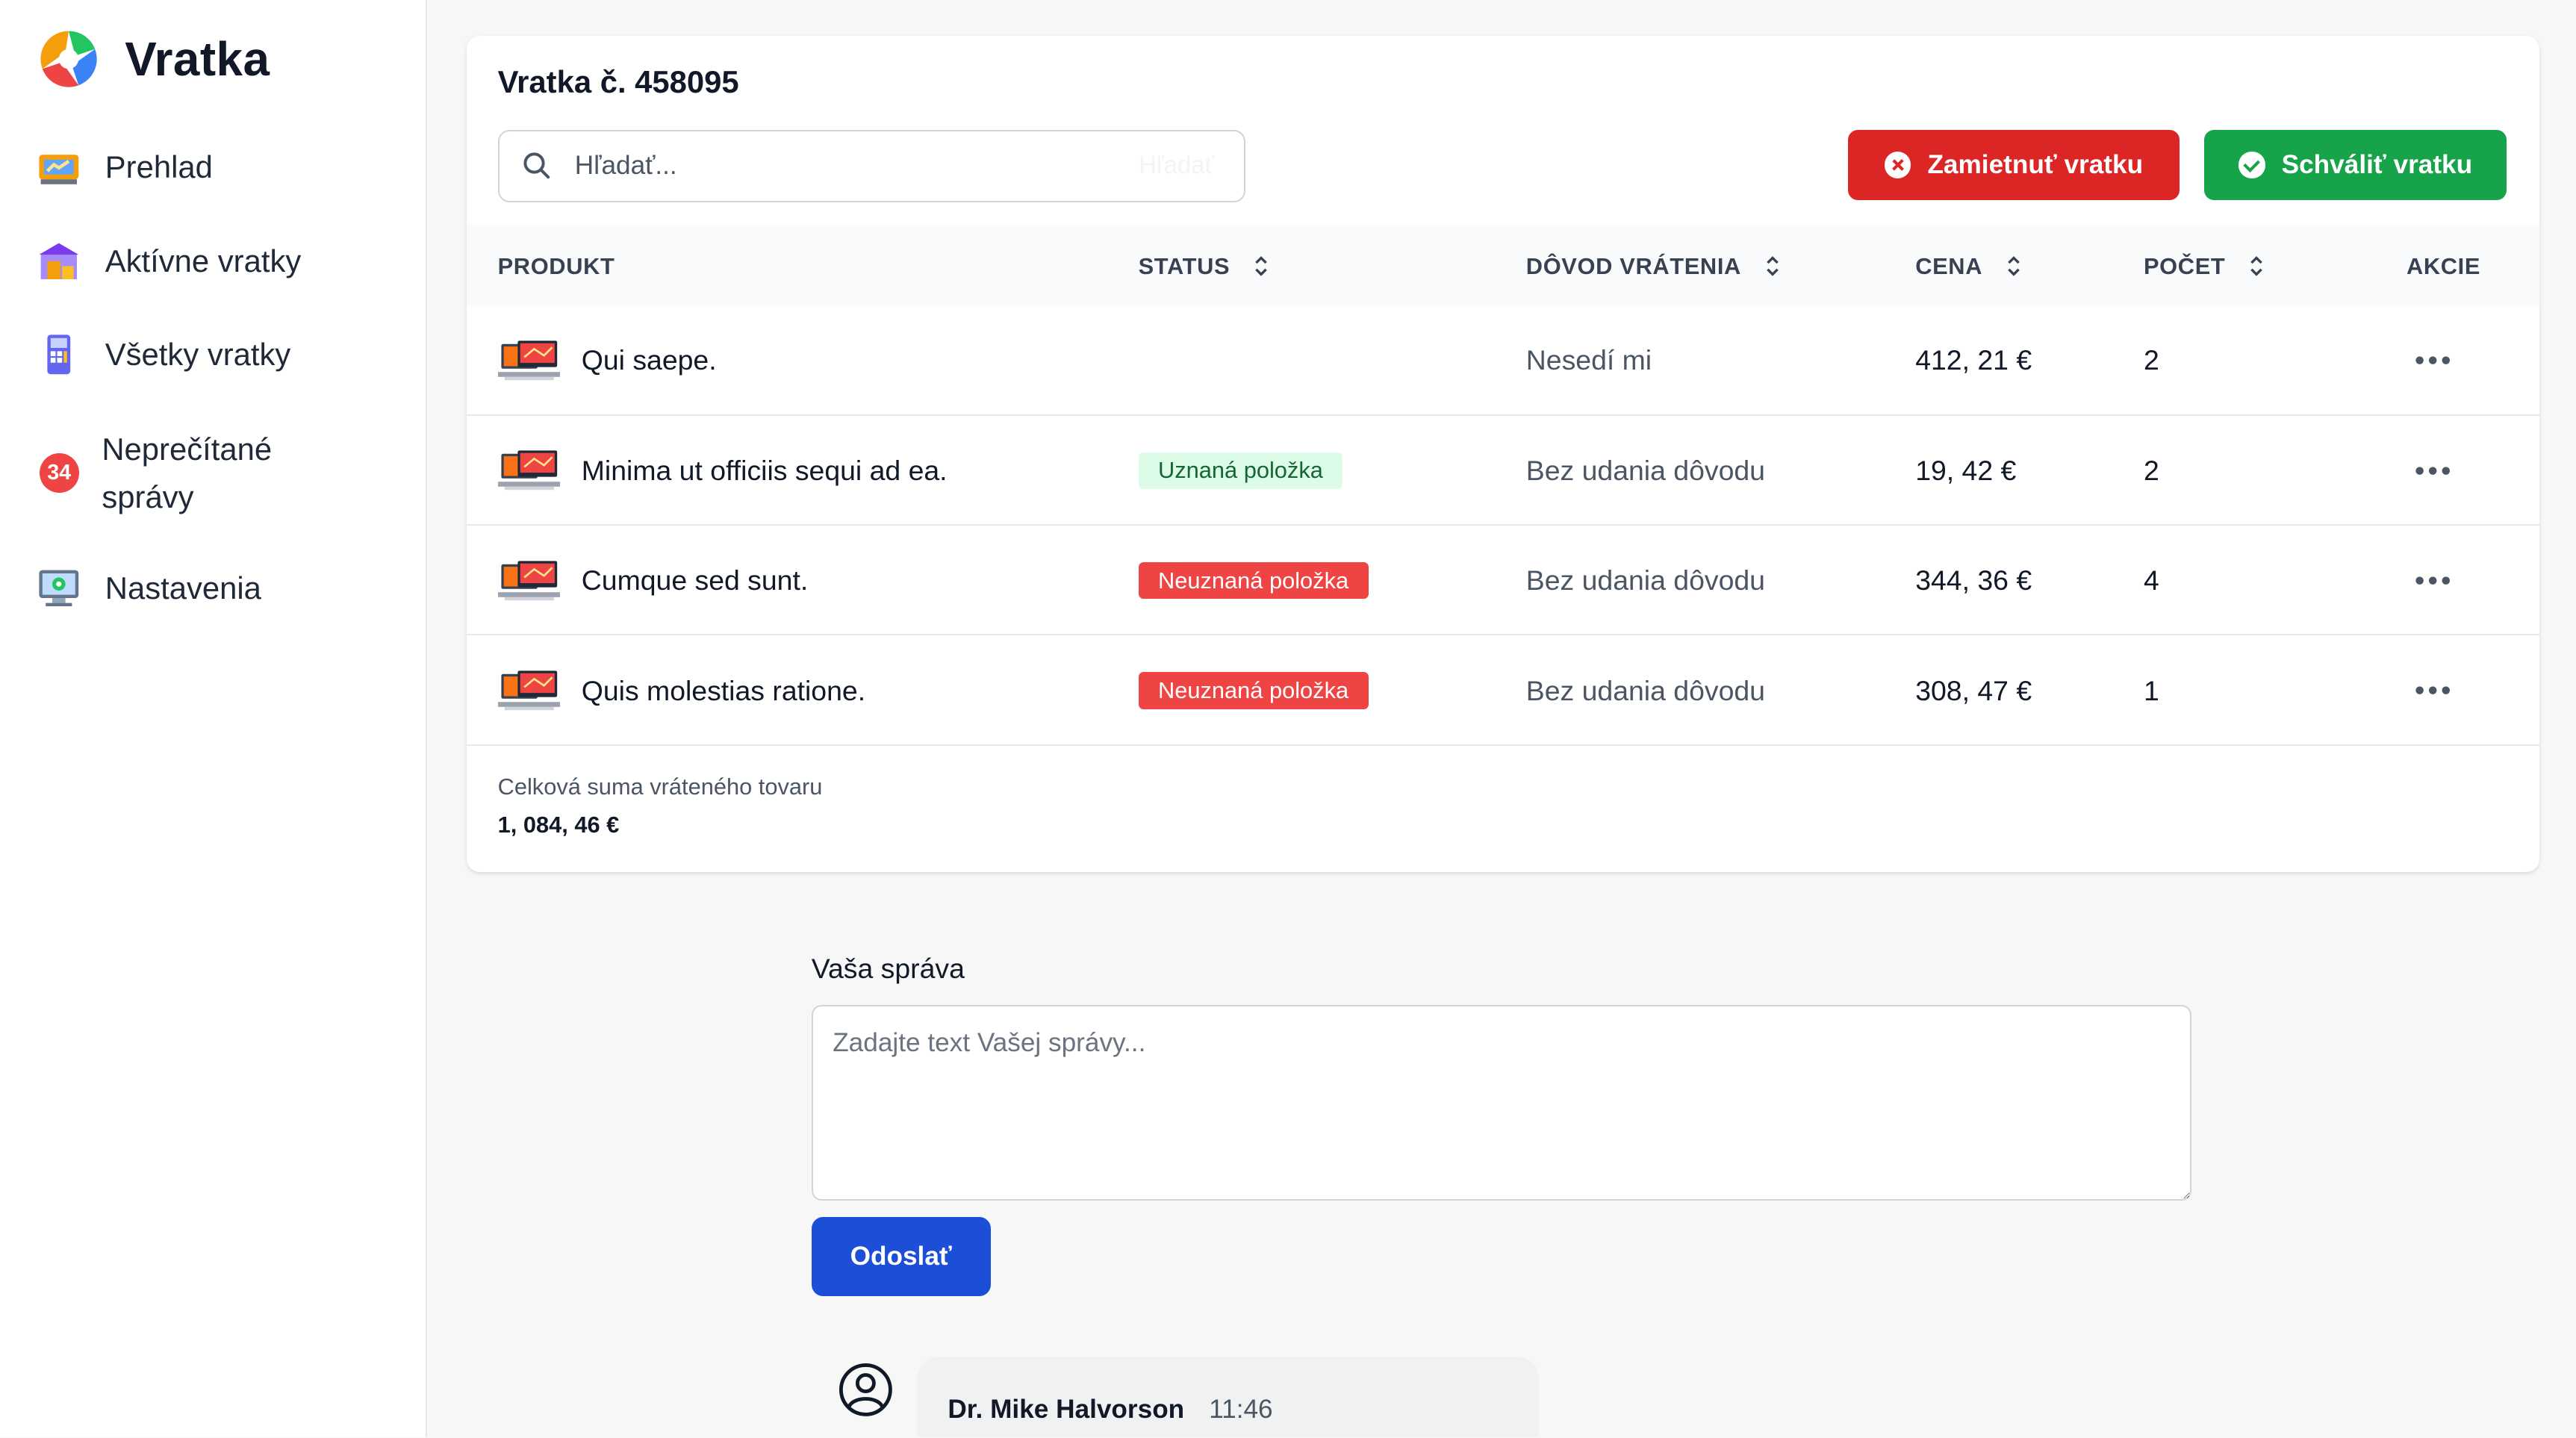 Image resolution: width=2576 pixels, height=1438 pixels. Describe the element at coordinates (764, 470) in the screenshot. I see `product-name: Minima ut officiis sequi ad ea.` at that location.